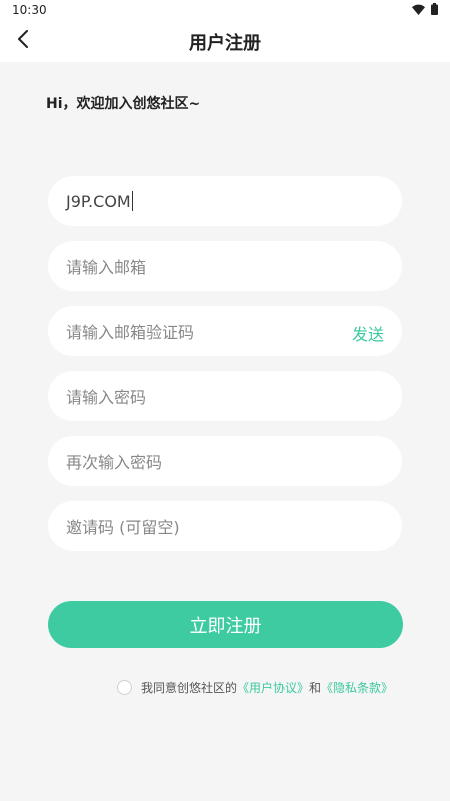  Describe the element at coordinates (106, 267) in the screenshot. I see `email-placeholder: 请输入邮箱` at that location.